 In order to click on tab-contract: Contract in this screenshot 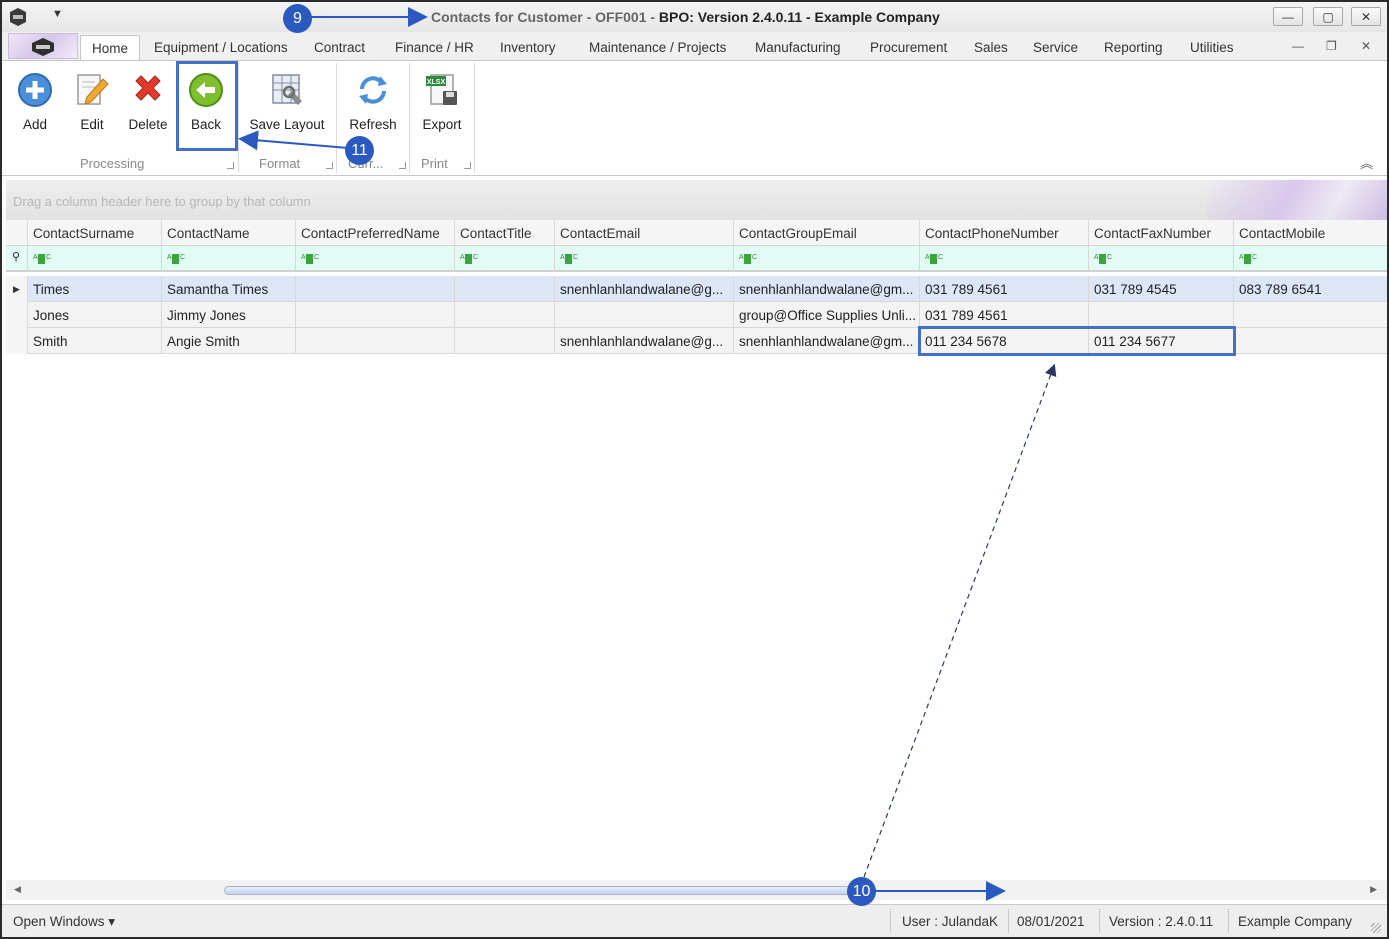, I will do `click(339, 47)`.